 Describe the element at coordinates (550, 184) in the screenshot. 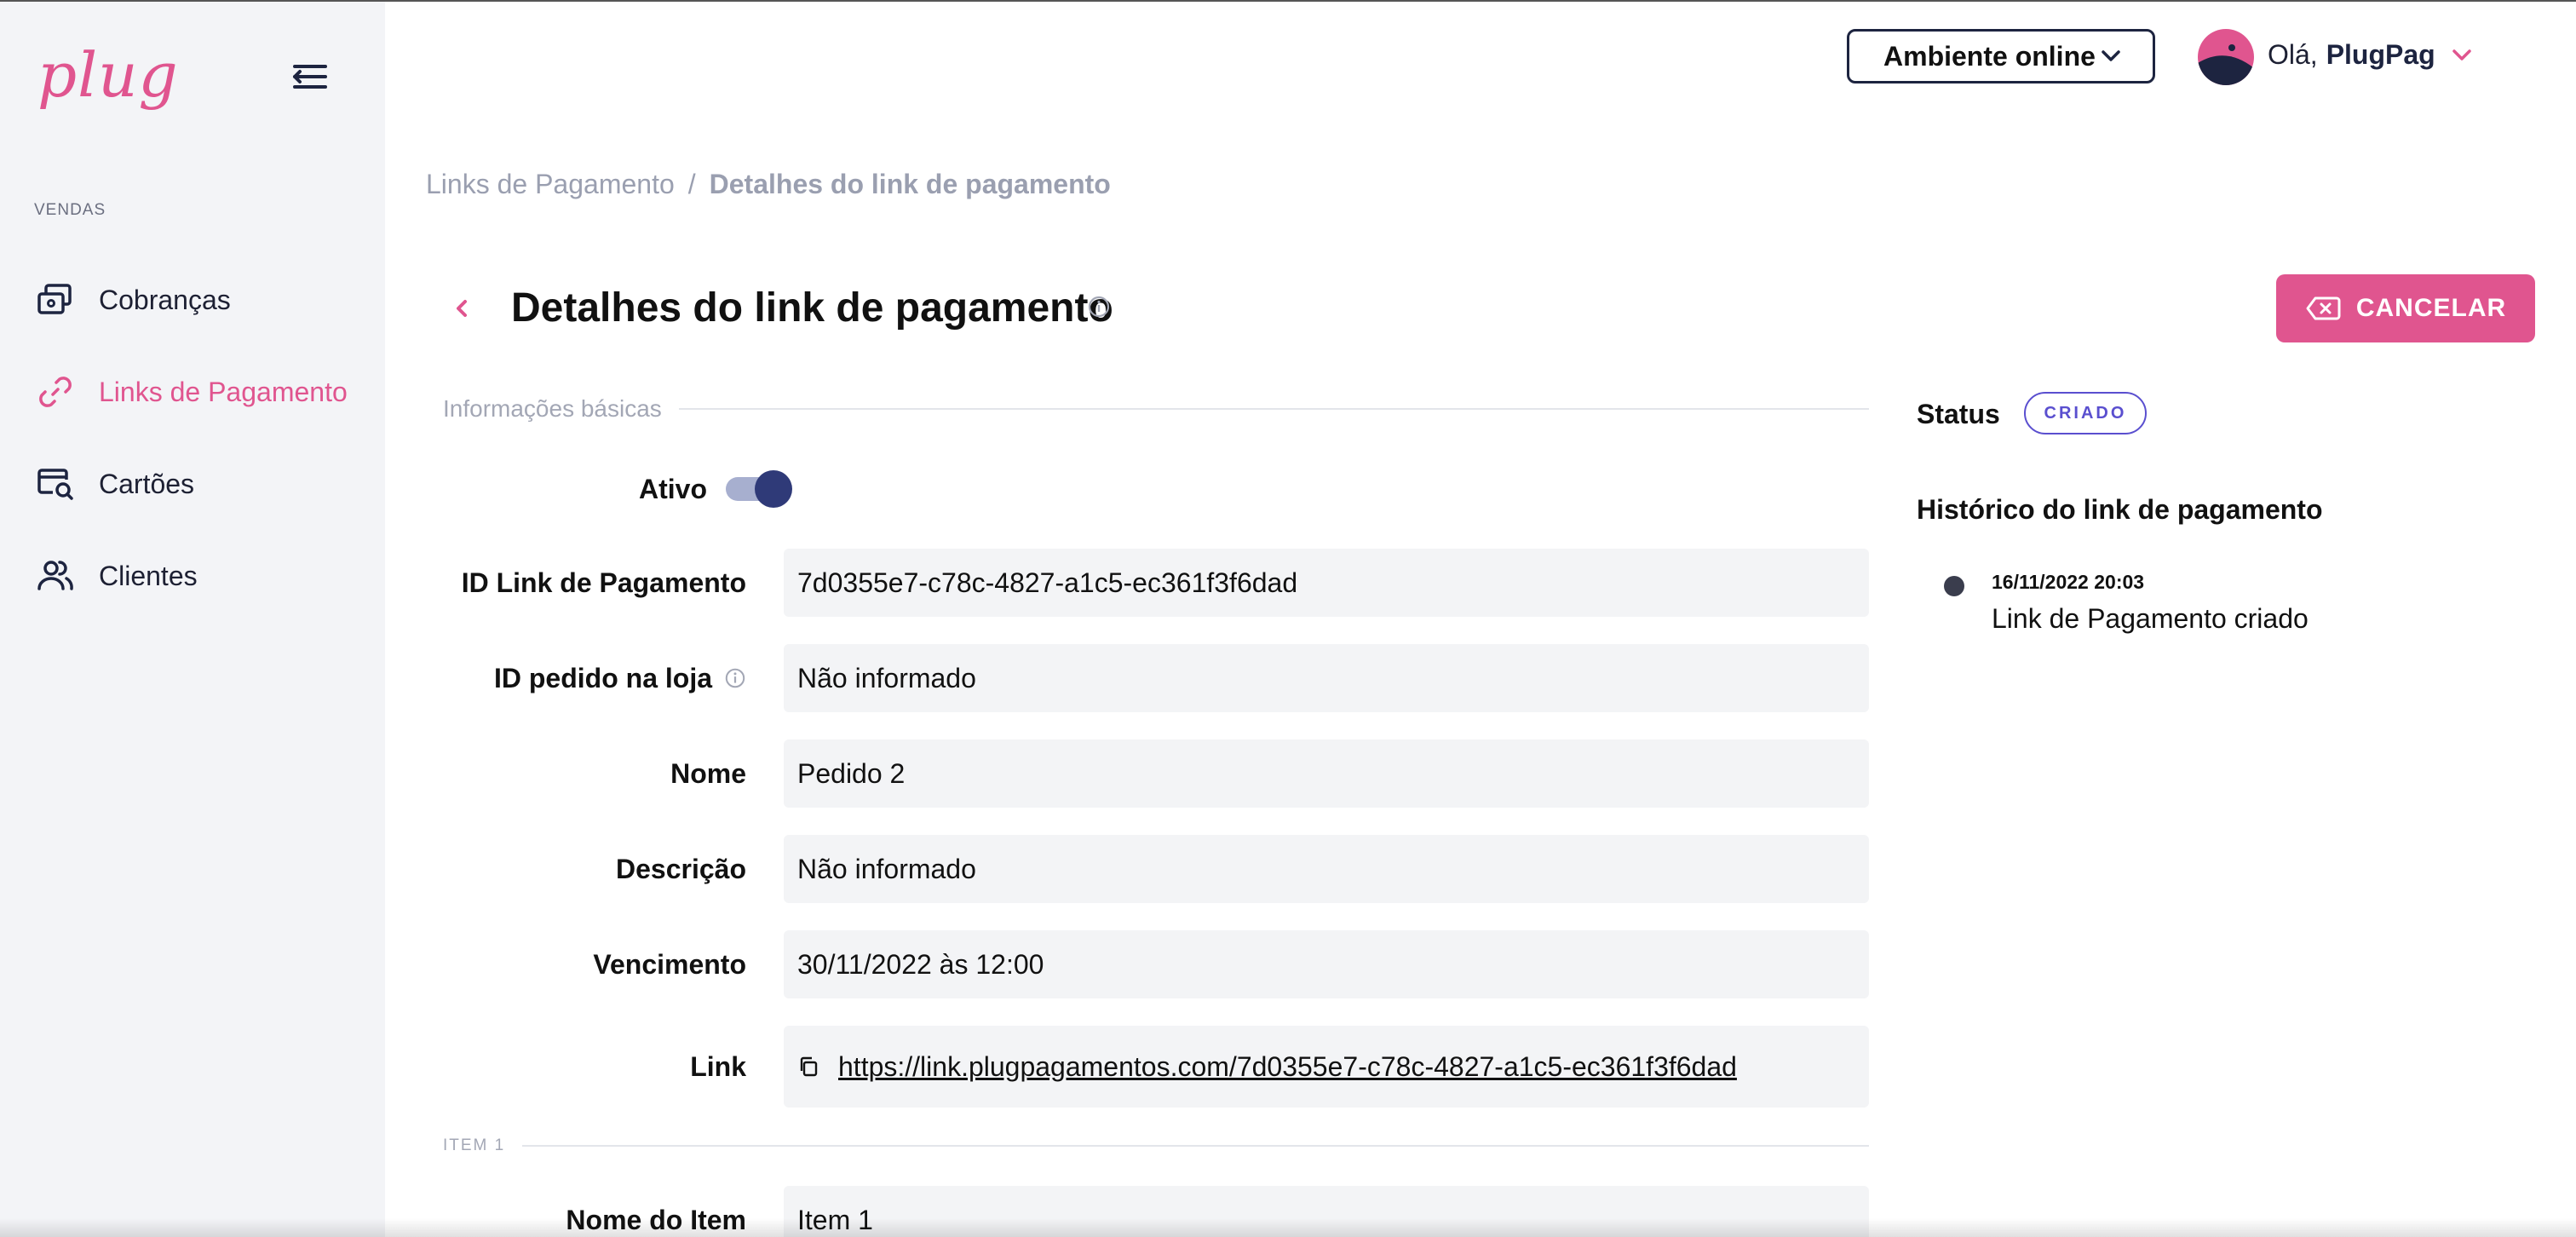

I see `breadcrumb-parent: Links de Pagamento` at that location.